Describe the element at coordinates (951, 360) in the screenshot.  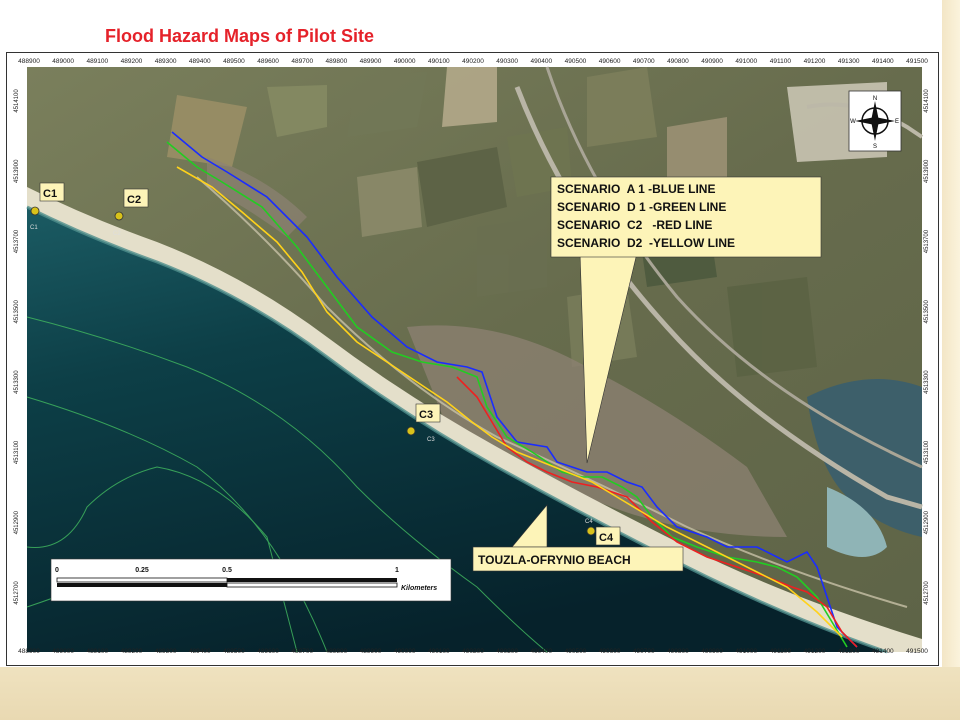
I see `side-decoration` at that location.